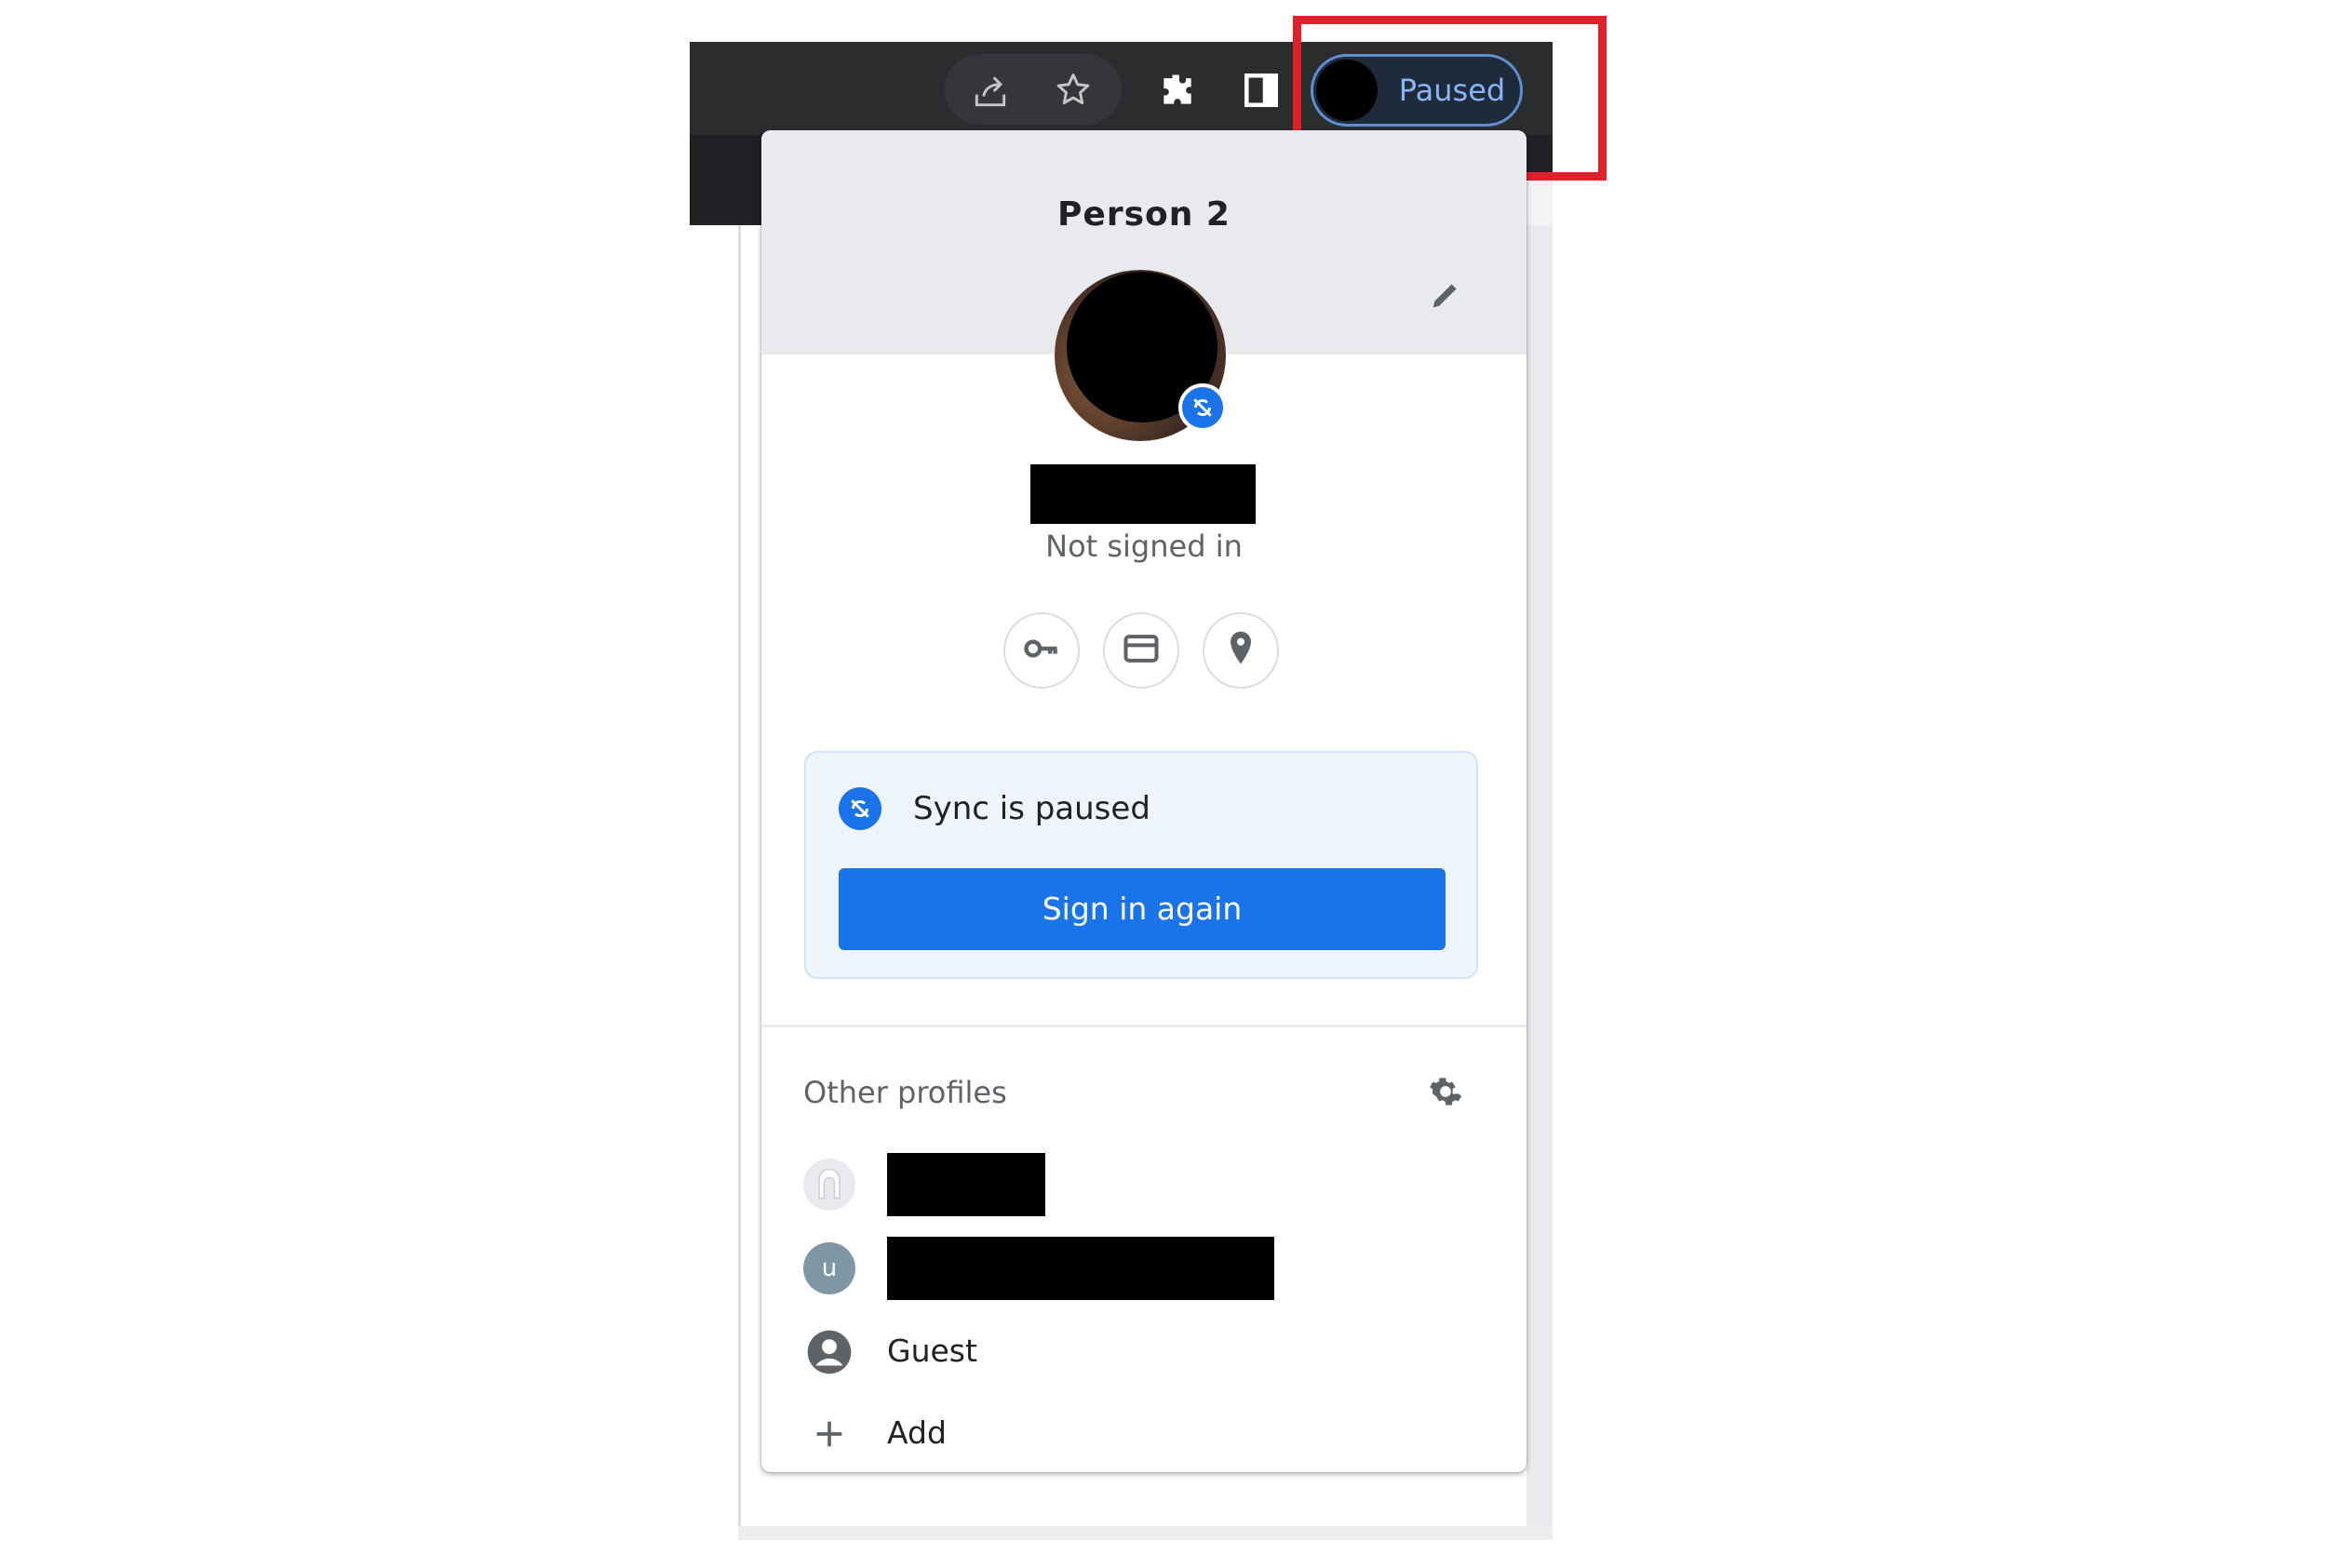 This screenshot has height=1568, width=2327. Describe the element at coordinates (1445, 1091) in the screenshot. I see `gear-icon` at that location.